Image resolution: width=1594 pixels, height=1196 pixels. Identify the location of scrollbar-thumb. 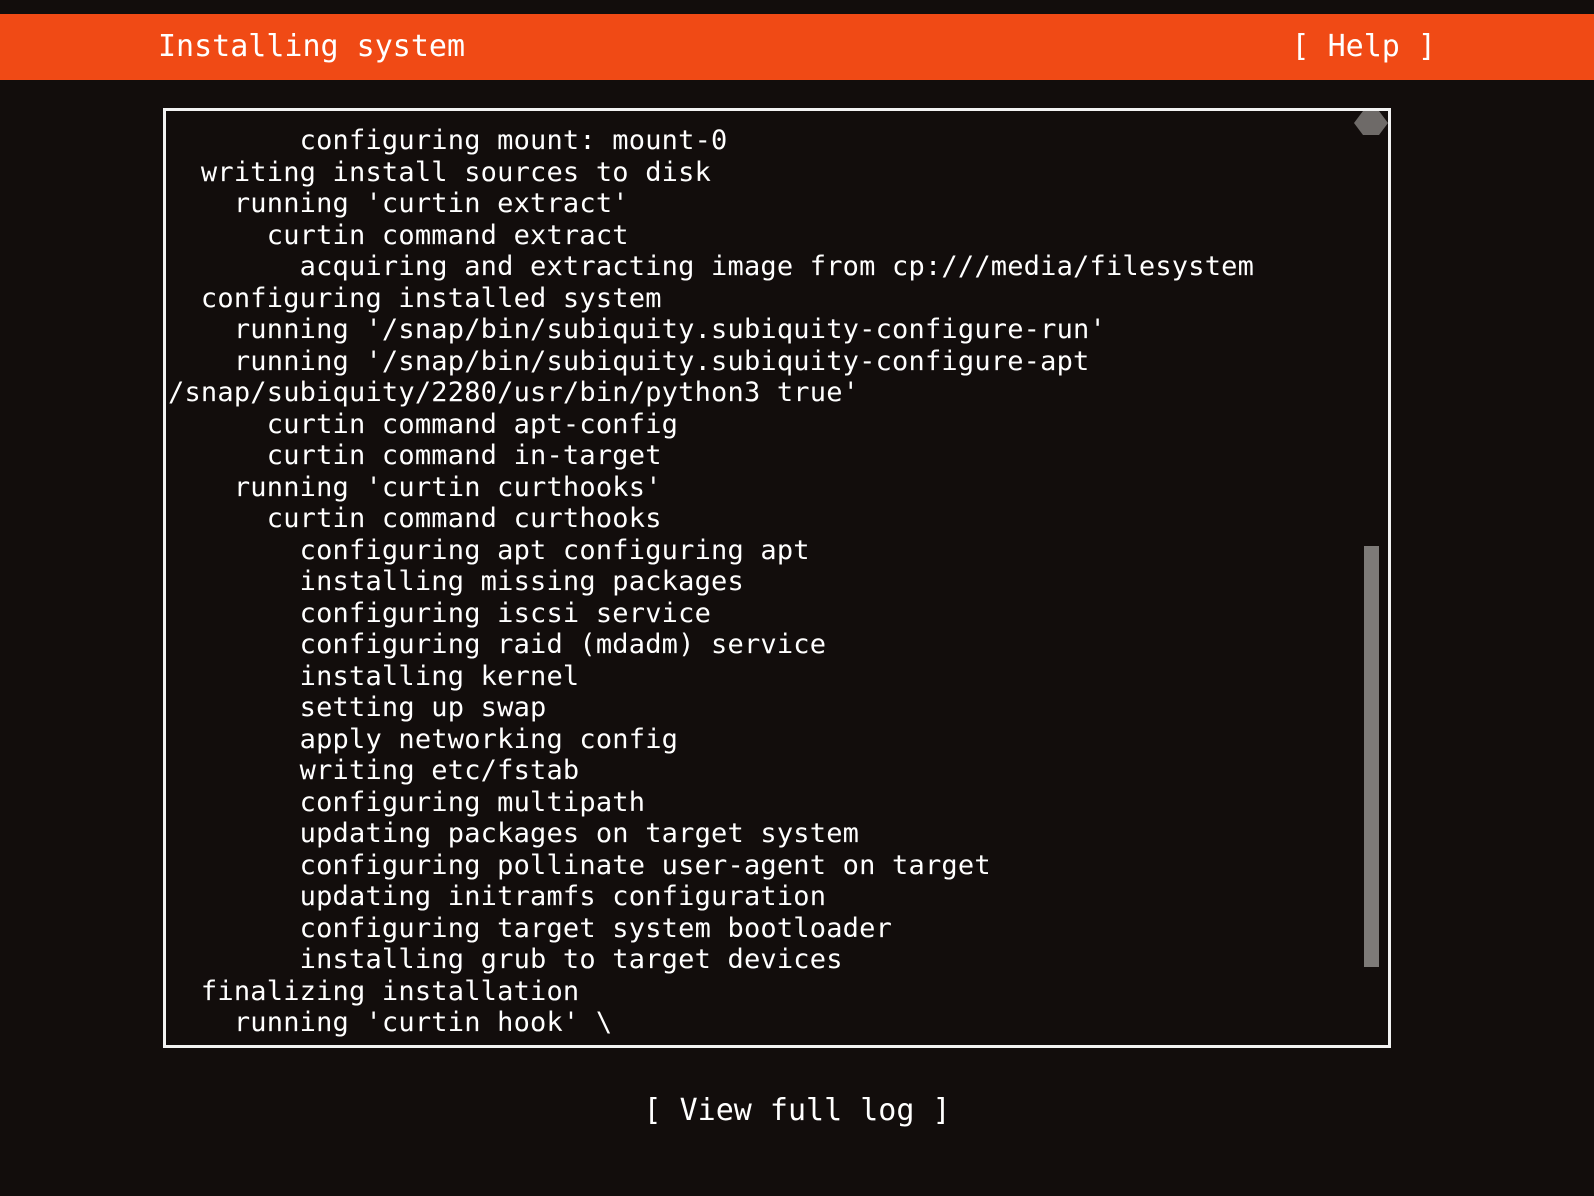
(1371, 757).